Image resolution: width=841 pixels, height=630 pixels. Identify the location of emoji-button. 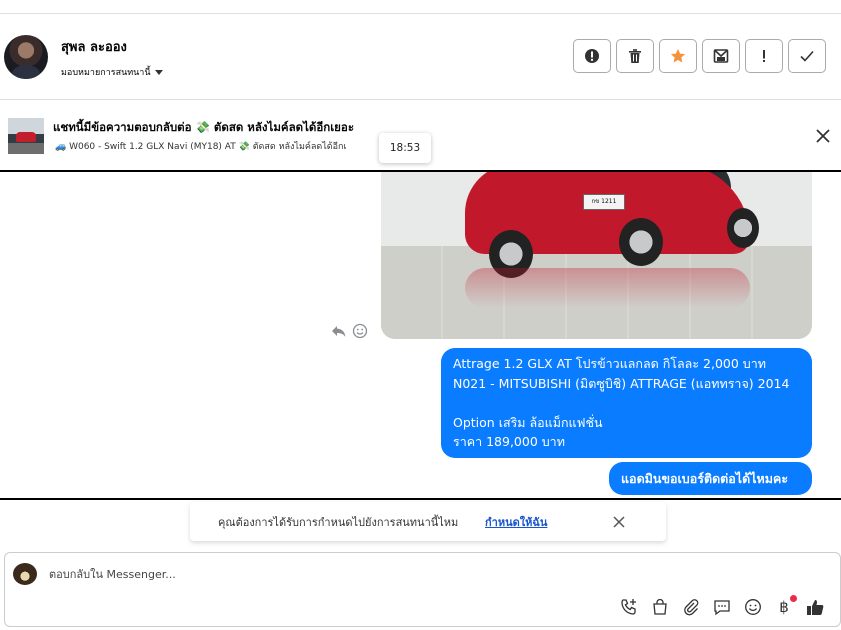
(753, 607).